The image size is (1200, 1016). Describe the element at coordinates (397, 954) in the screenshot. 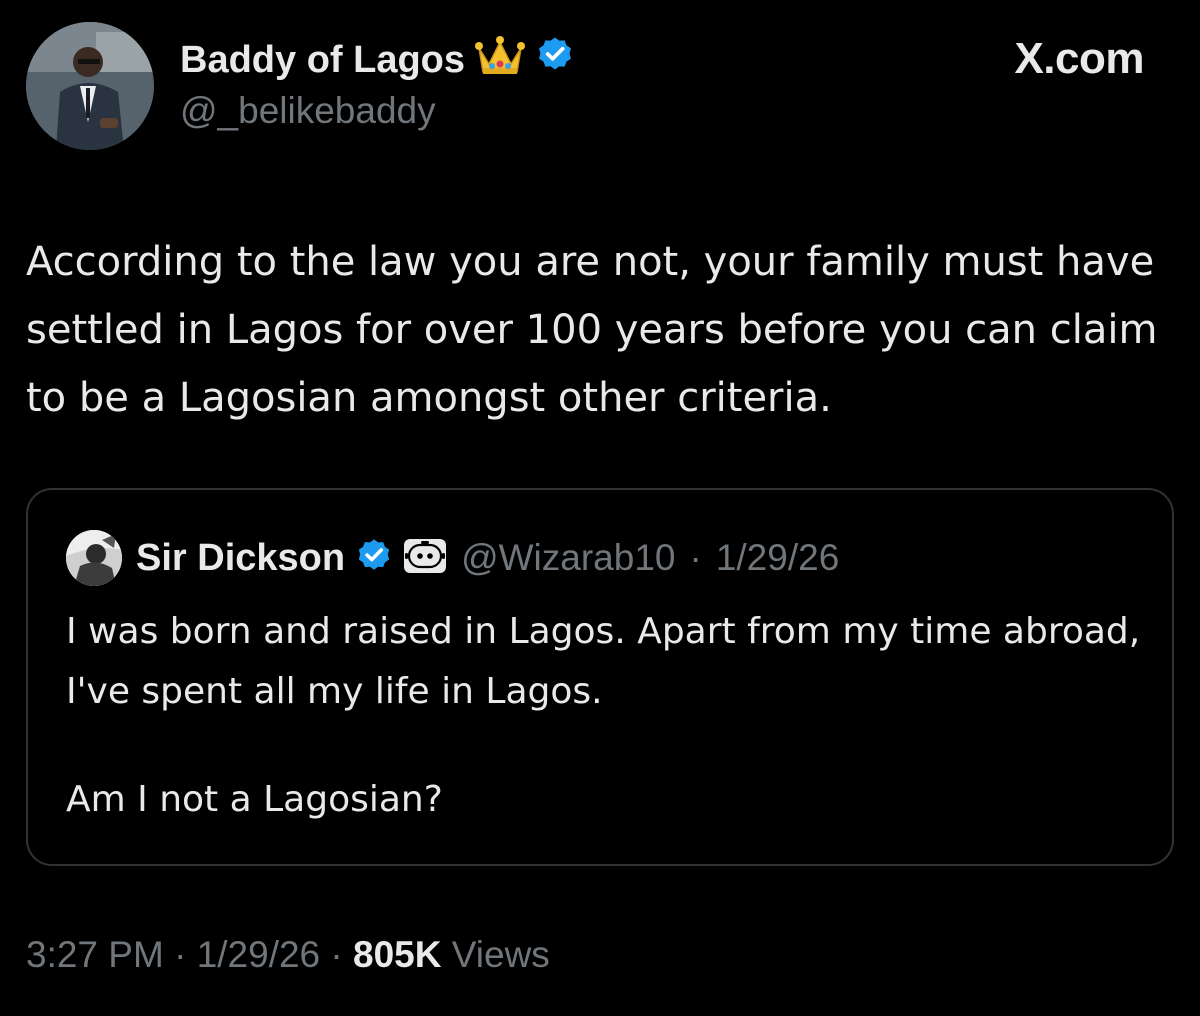

I see `views-count: 805K` at that location.